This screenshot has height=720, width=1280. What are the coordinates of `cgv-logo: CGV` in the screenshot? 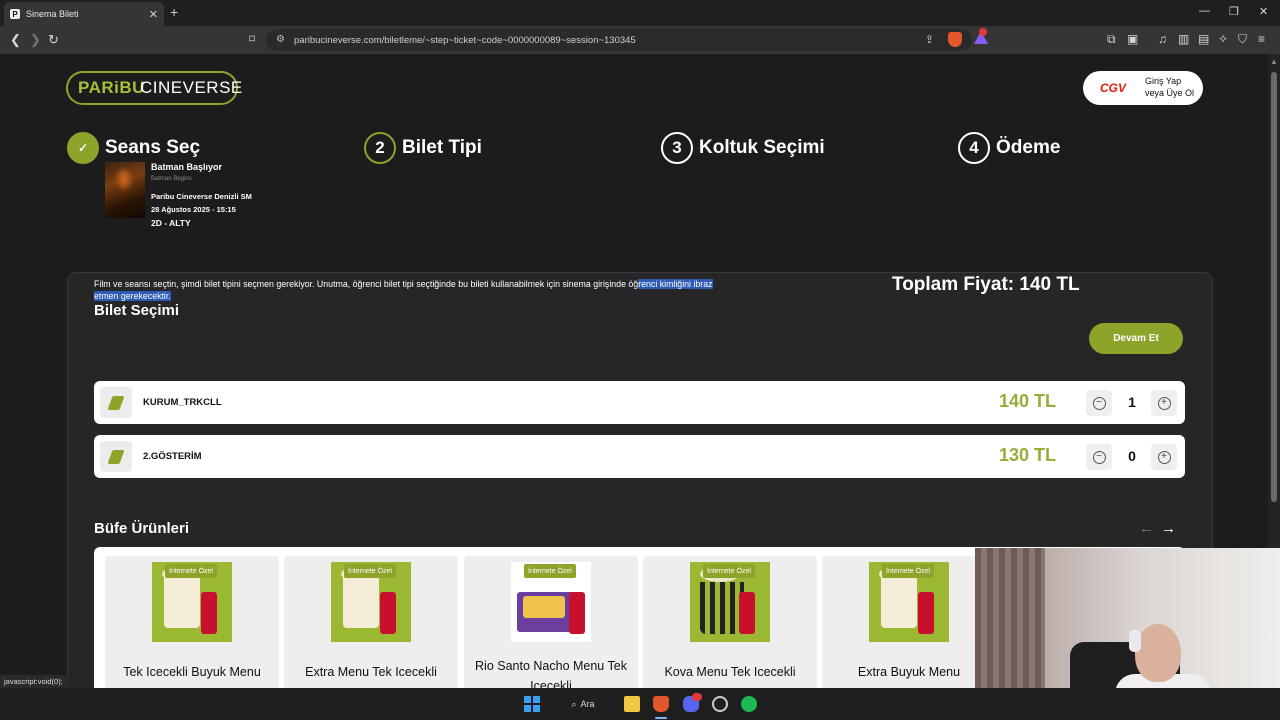 It's located at (1113, 88).